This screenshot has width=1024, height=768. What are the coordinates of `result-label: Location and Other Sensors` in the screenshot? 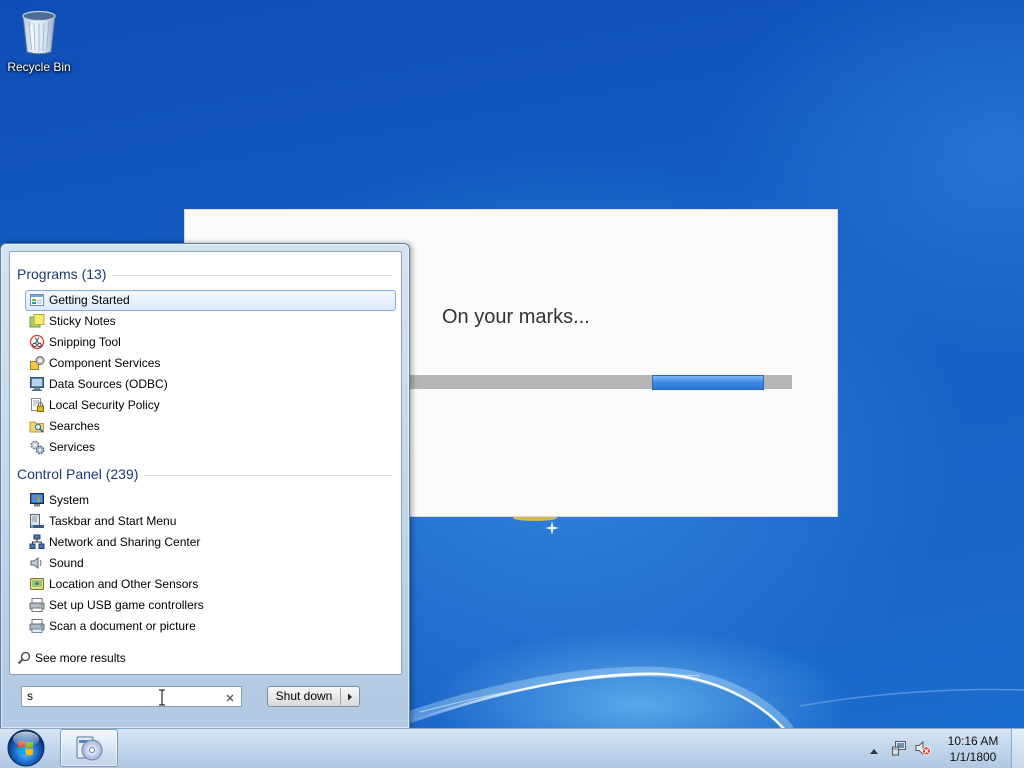 It's located at (124, 584).